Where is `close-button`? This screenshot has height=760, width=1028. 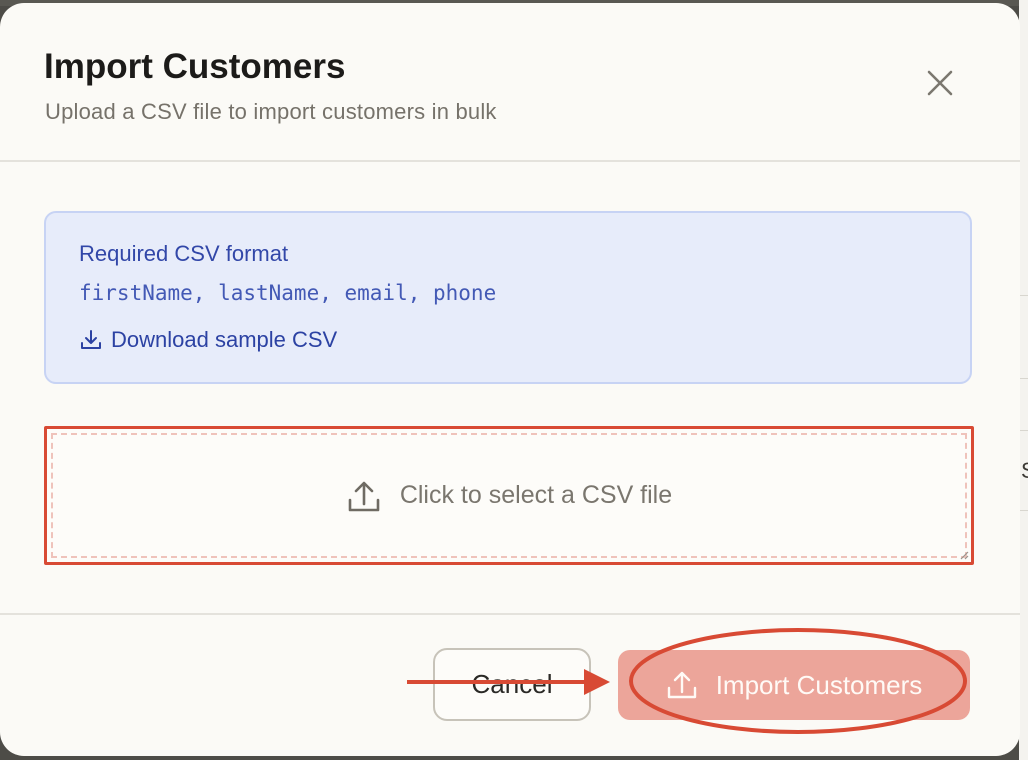
close-button is located at coordinates (940, 83).